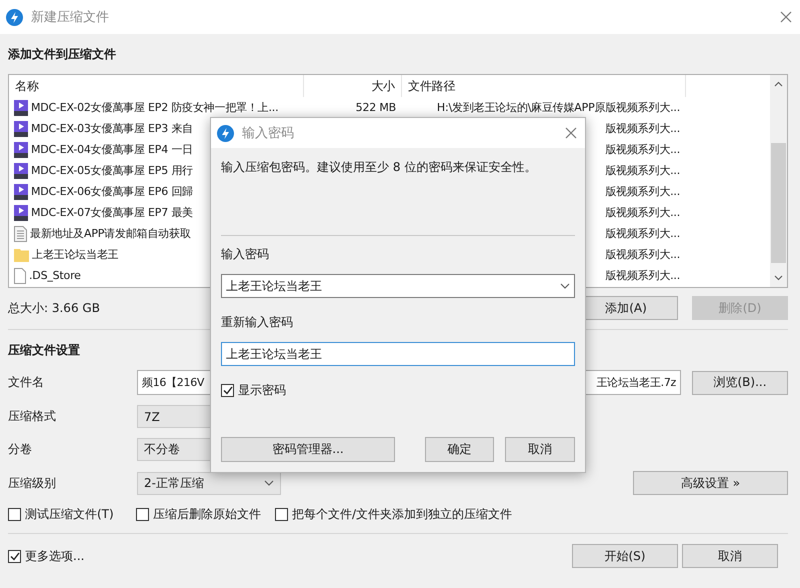  What do you see at coordinates (378, 167) in the screenshot?
I see `dialog-hint: 输入压缩包密码。建议使用至少 8 位的密码来保证安全性。` at bounding box center [378, 167].